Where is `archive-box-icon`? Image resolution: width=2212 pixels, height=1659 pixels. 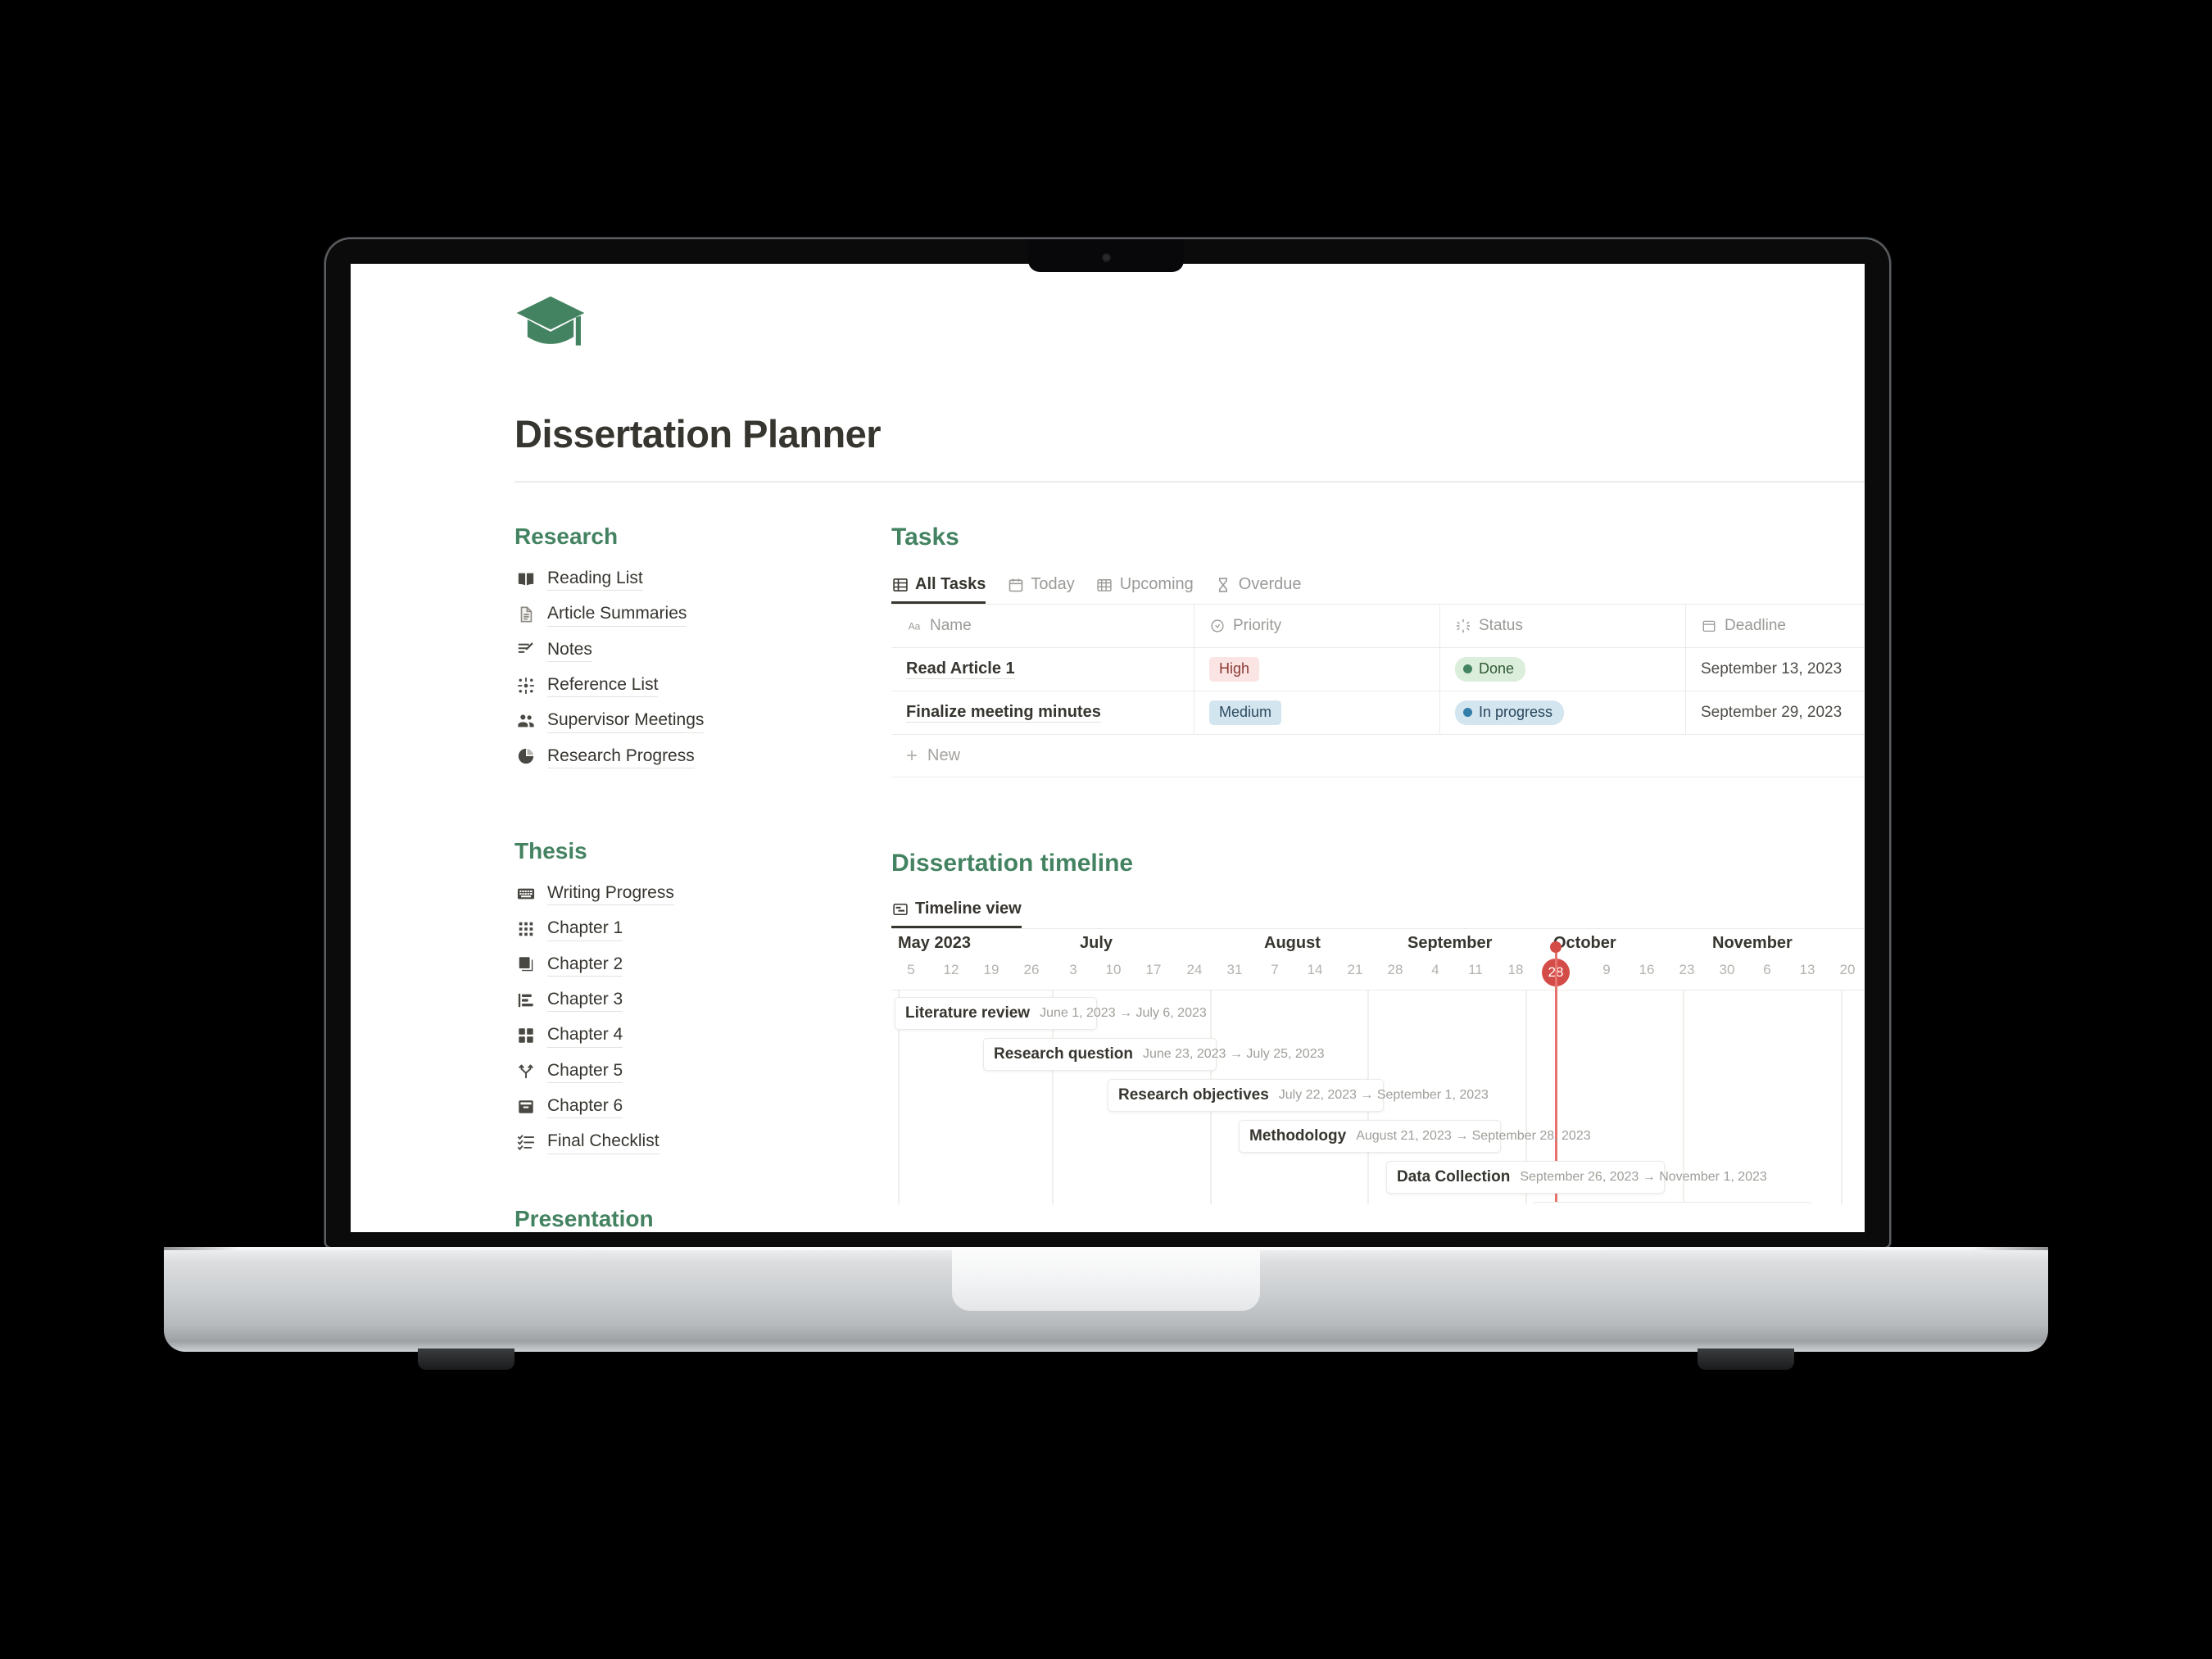
archive-box-icon is located at coordinates (526, 1107).